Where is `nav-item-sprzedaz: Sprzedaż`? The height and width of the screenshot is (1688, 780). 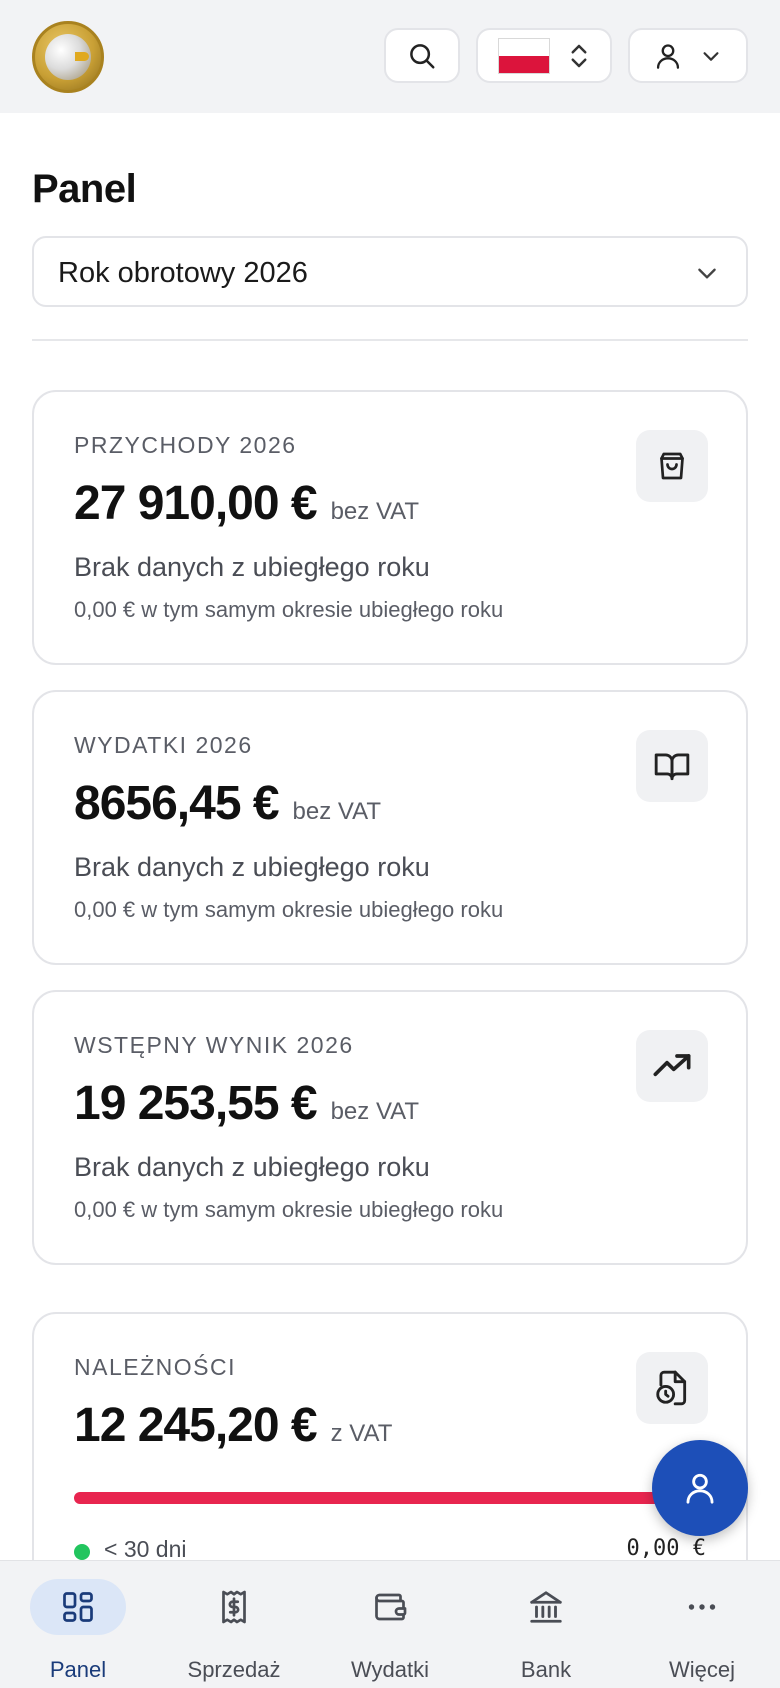
nav-item-sprzedaz: Sprzedaż is located at coordinates (234, 1624).